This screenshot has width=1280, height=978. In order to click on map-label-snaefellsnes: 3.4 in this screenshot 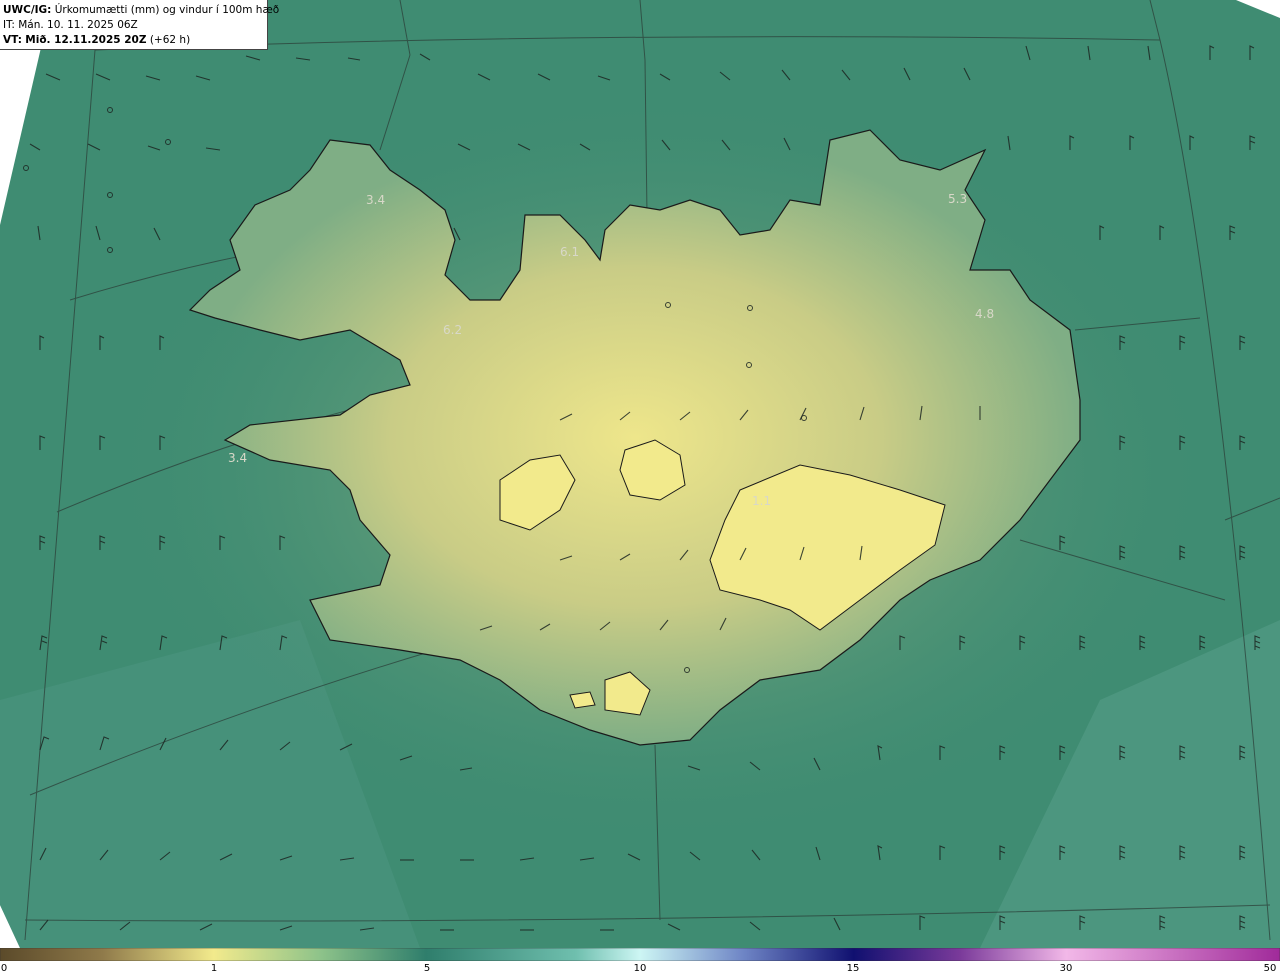, I will do `click(237, 458)`.